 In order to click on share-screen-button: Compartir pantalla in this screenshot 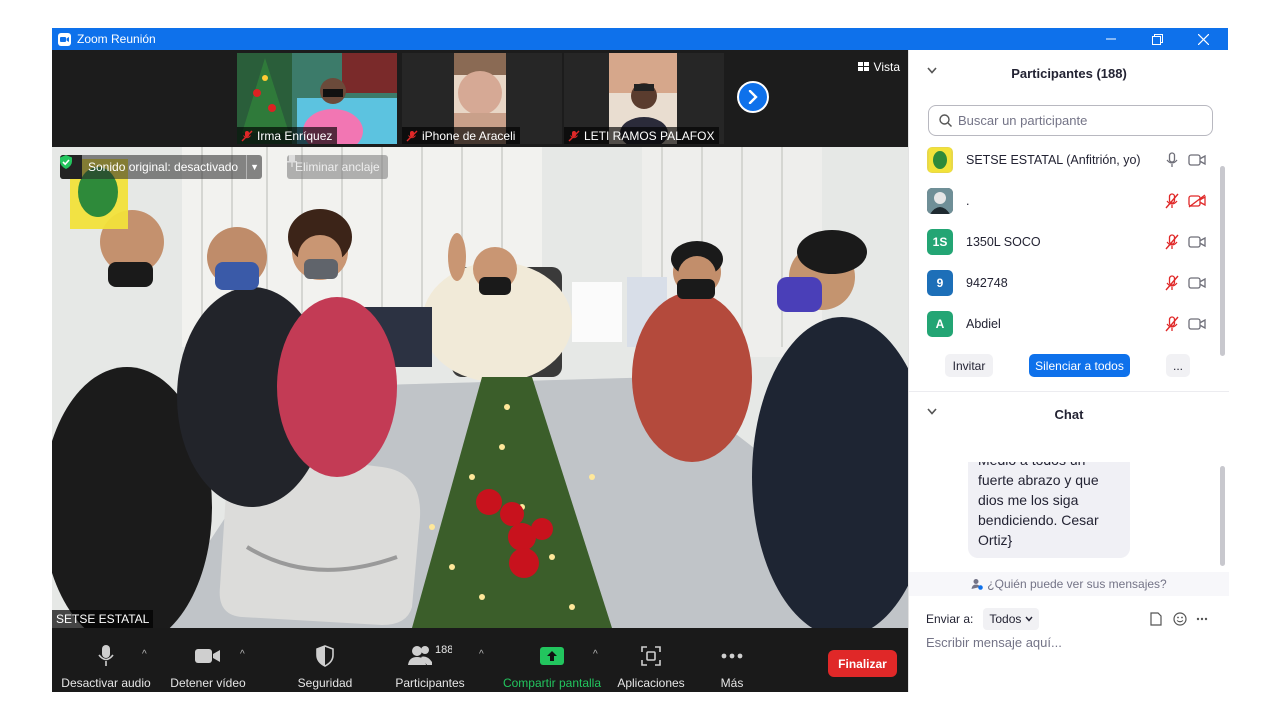, I will do `click(552, 660)`.